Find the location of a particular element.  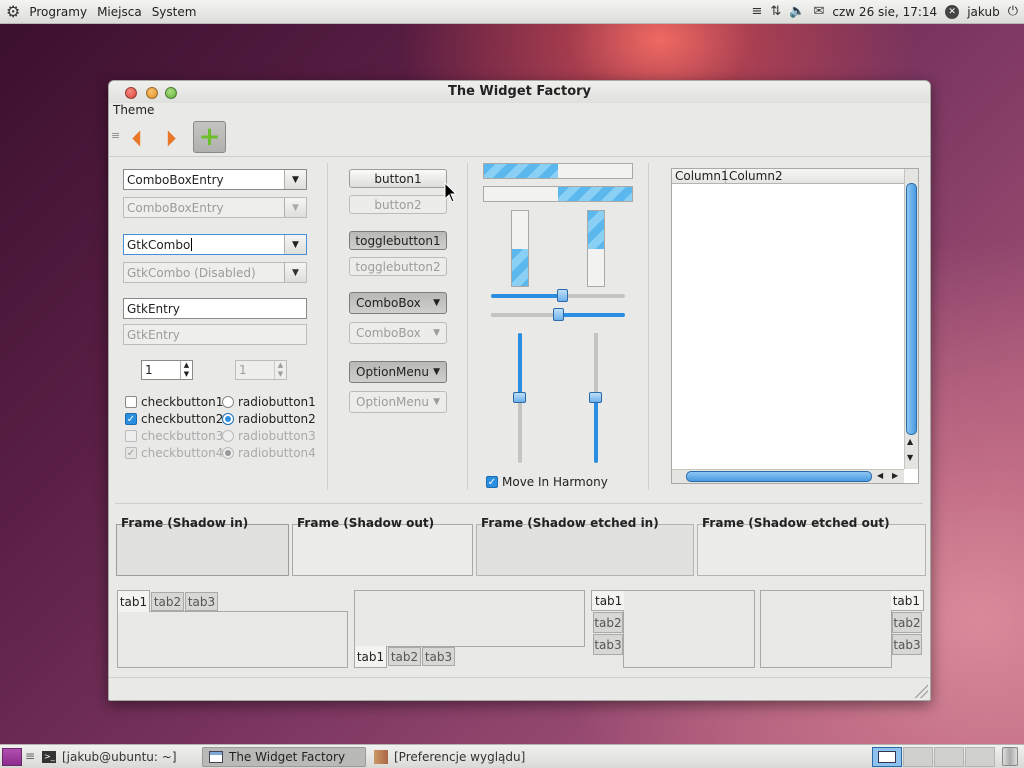

notebook-top-tab1: tab1 is located at coordinates (133, 601).